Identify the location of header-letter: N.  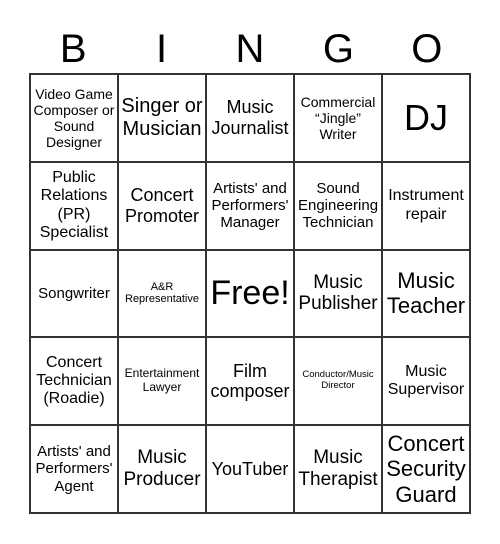
(250, 49).